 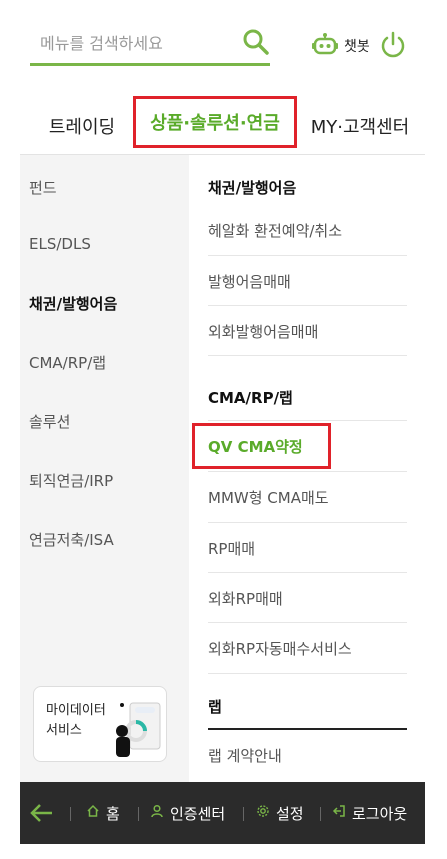 What do you see at coordinates (252, 188) in the screenshot?
I see `section-title-bonds: 채권/발행어음` at bounding box center [252, 188].